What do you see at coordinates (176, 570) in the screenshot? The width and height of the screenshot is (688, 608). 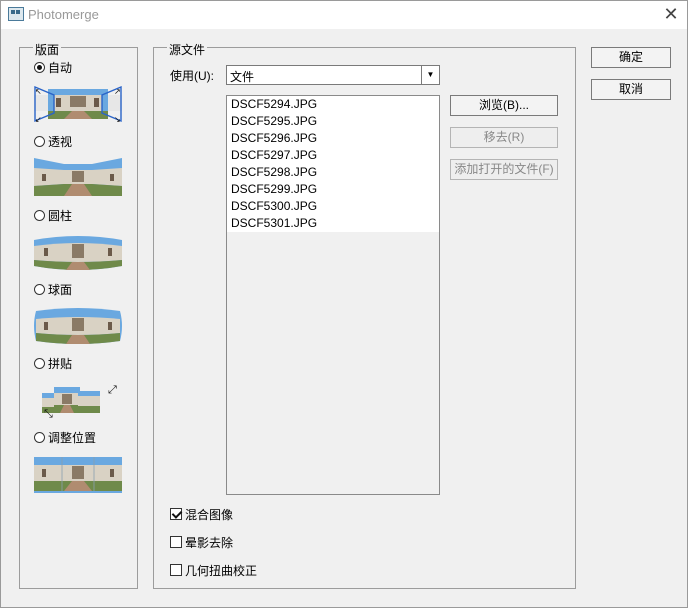 I see `geometric-distortion-check-indicator` at bounding box center [176, 570].